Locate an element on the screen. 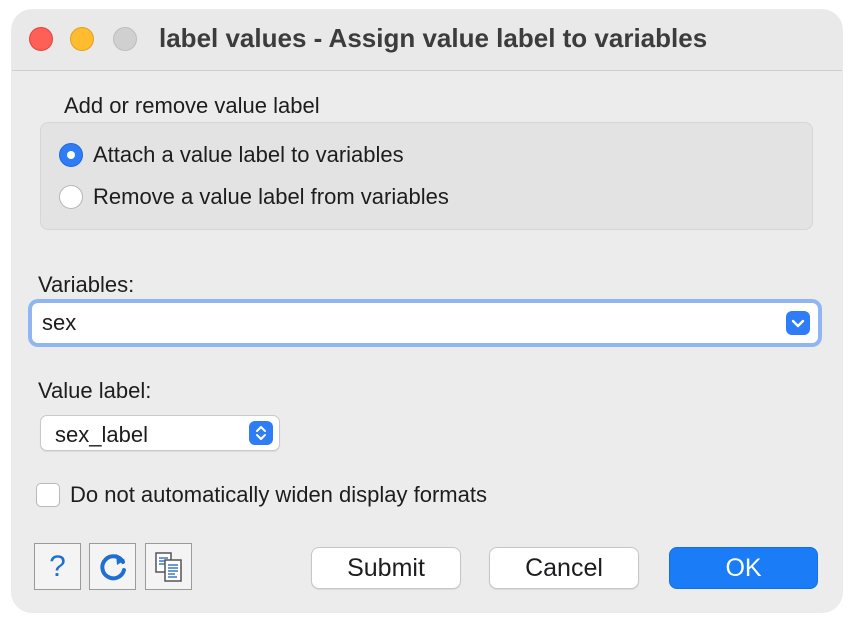  close-window-button is located at coordinates (41, 39).